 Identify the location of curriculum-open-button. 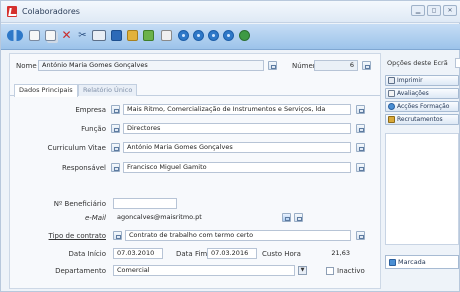
(360, 147).